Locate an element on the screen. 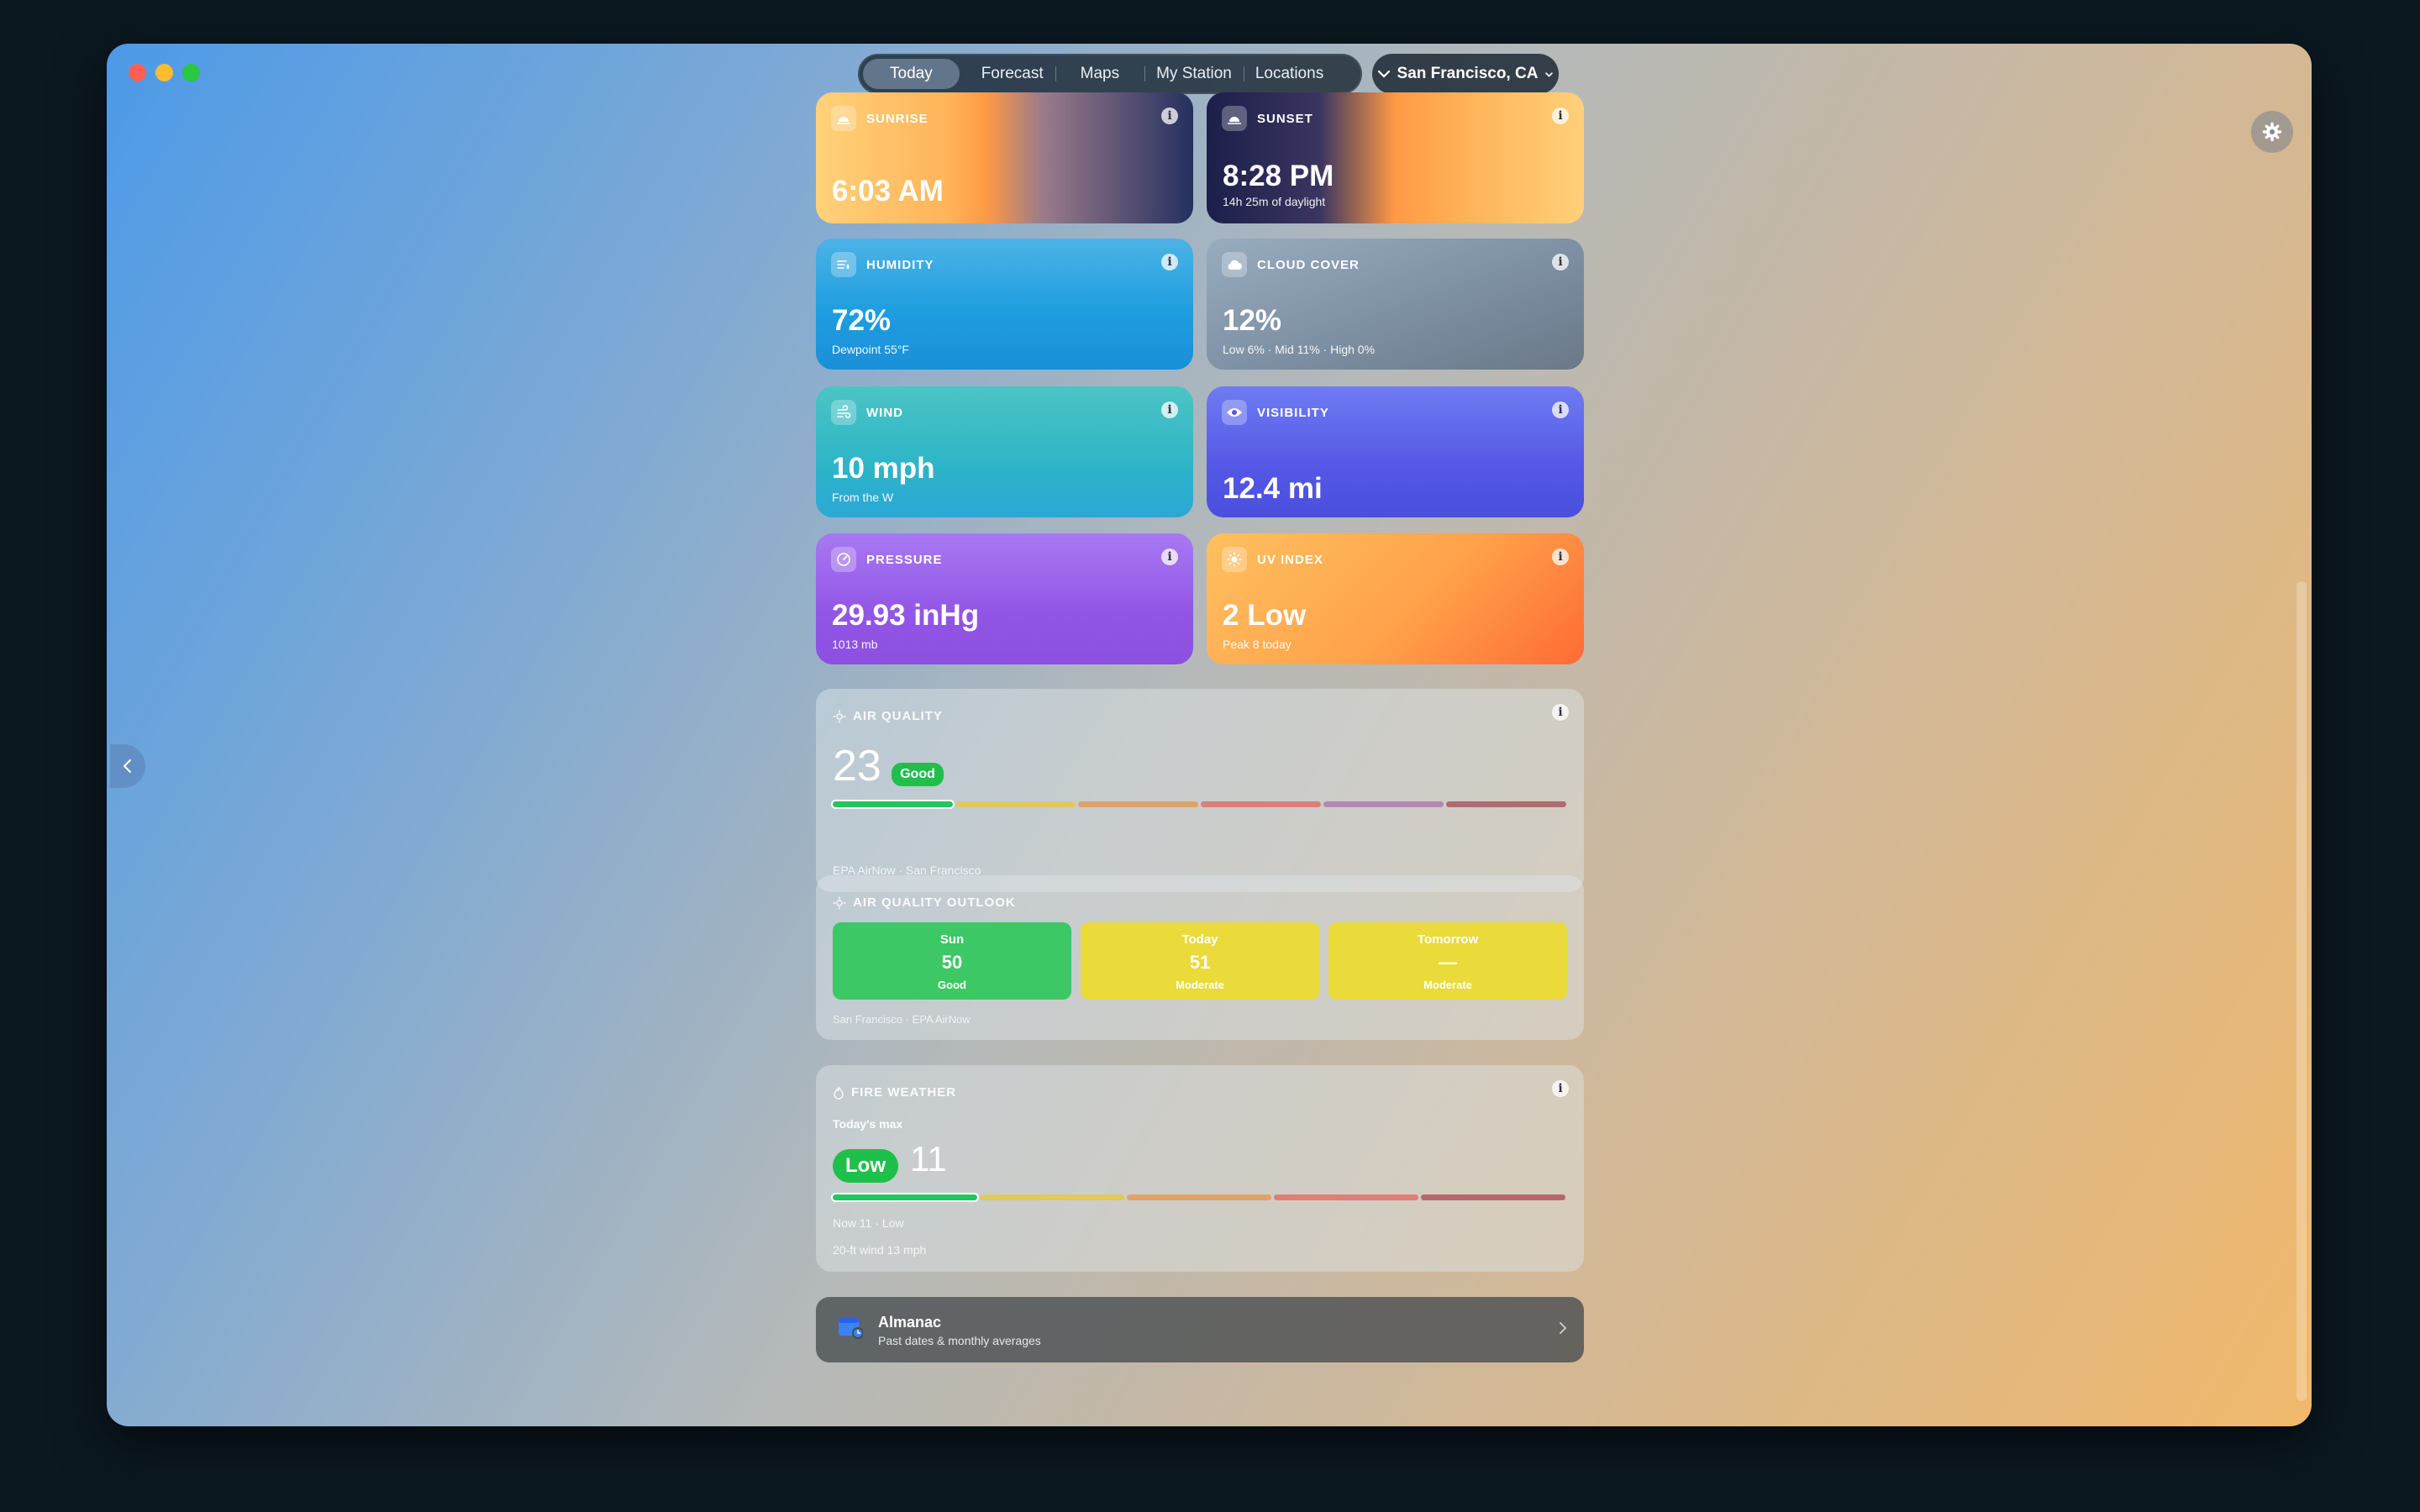  location-name: San Francisco, CA is located at coordinates (1468, 73).